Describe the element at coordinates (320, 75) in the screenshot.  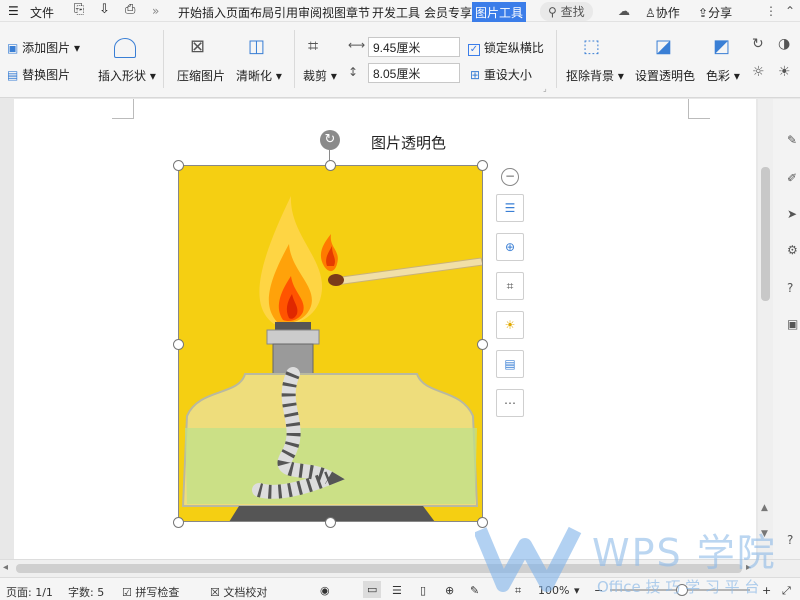
I see `crop-button: 裁剪 ▾` at that location.